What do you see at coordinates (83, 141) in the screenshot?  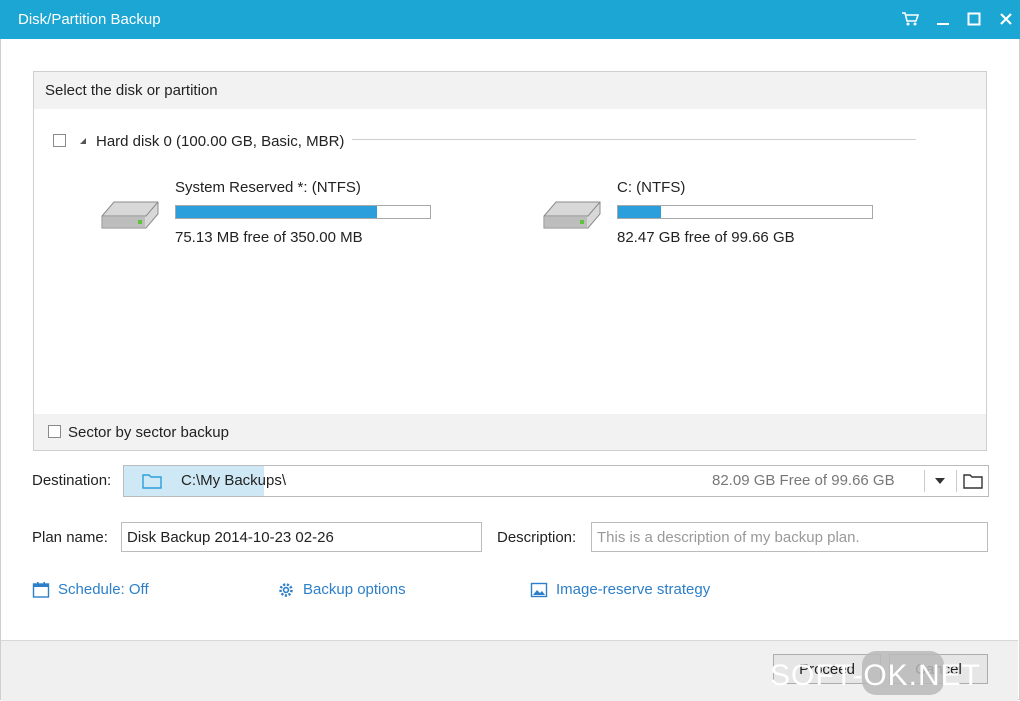 I see `collapse-triangle-icon` at bounding box center [83, 141].